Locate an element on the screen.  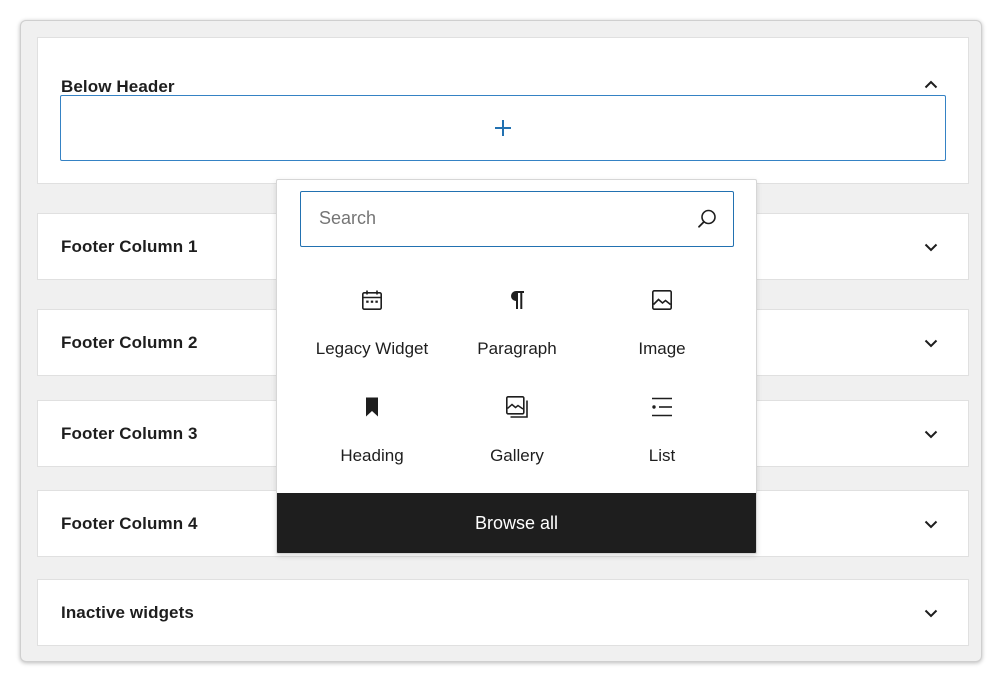
block-item-label: Paragraph is located at coordinates (517, 348).